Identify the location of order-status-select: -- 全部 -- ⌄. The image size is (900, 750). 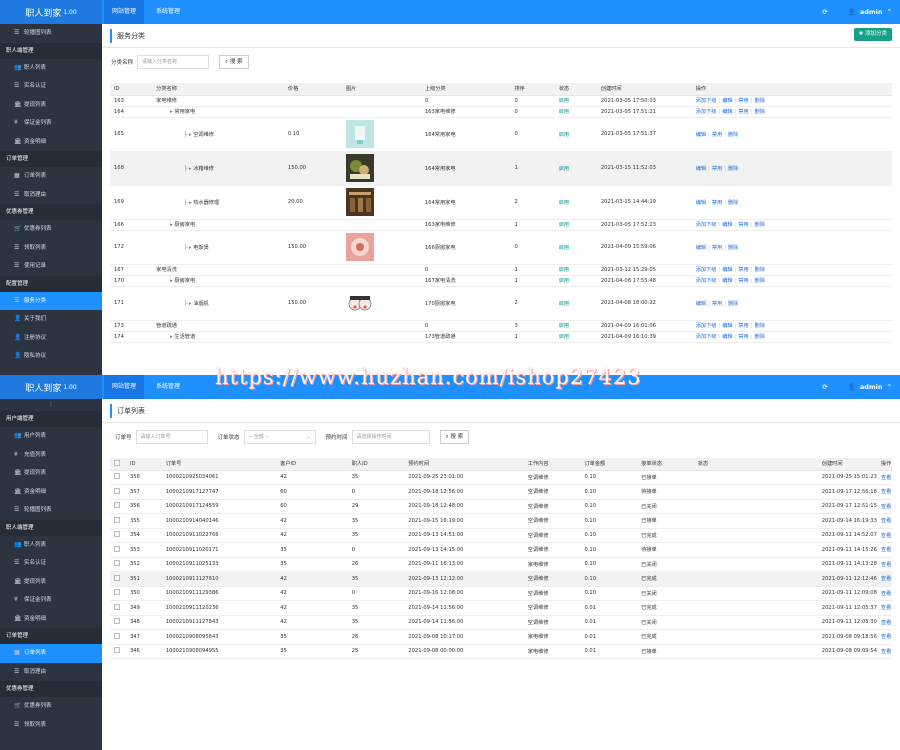
(279, 437).